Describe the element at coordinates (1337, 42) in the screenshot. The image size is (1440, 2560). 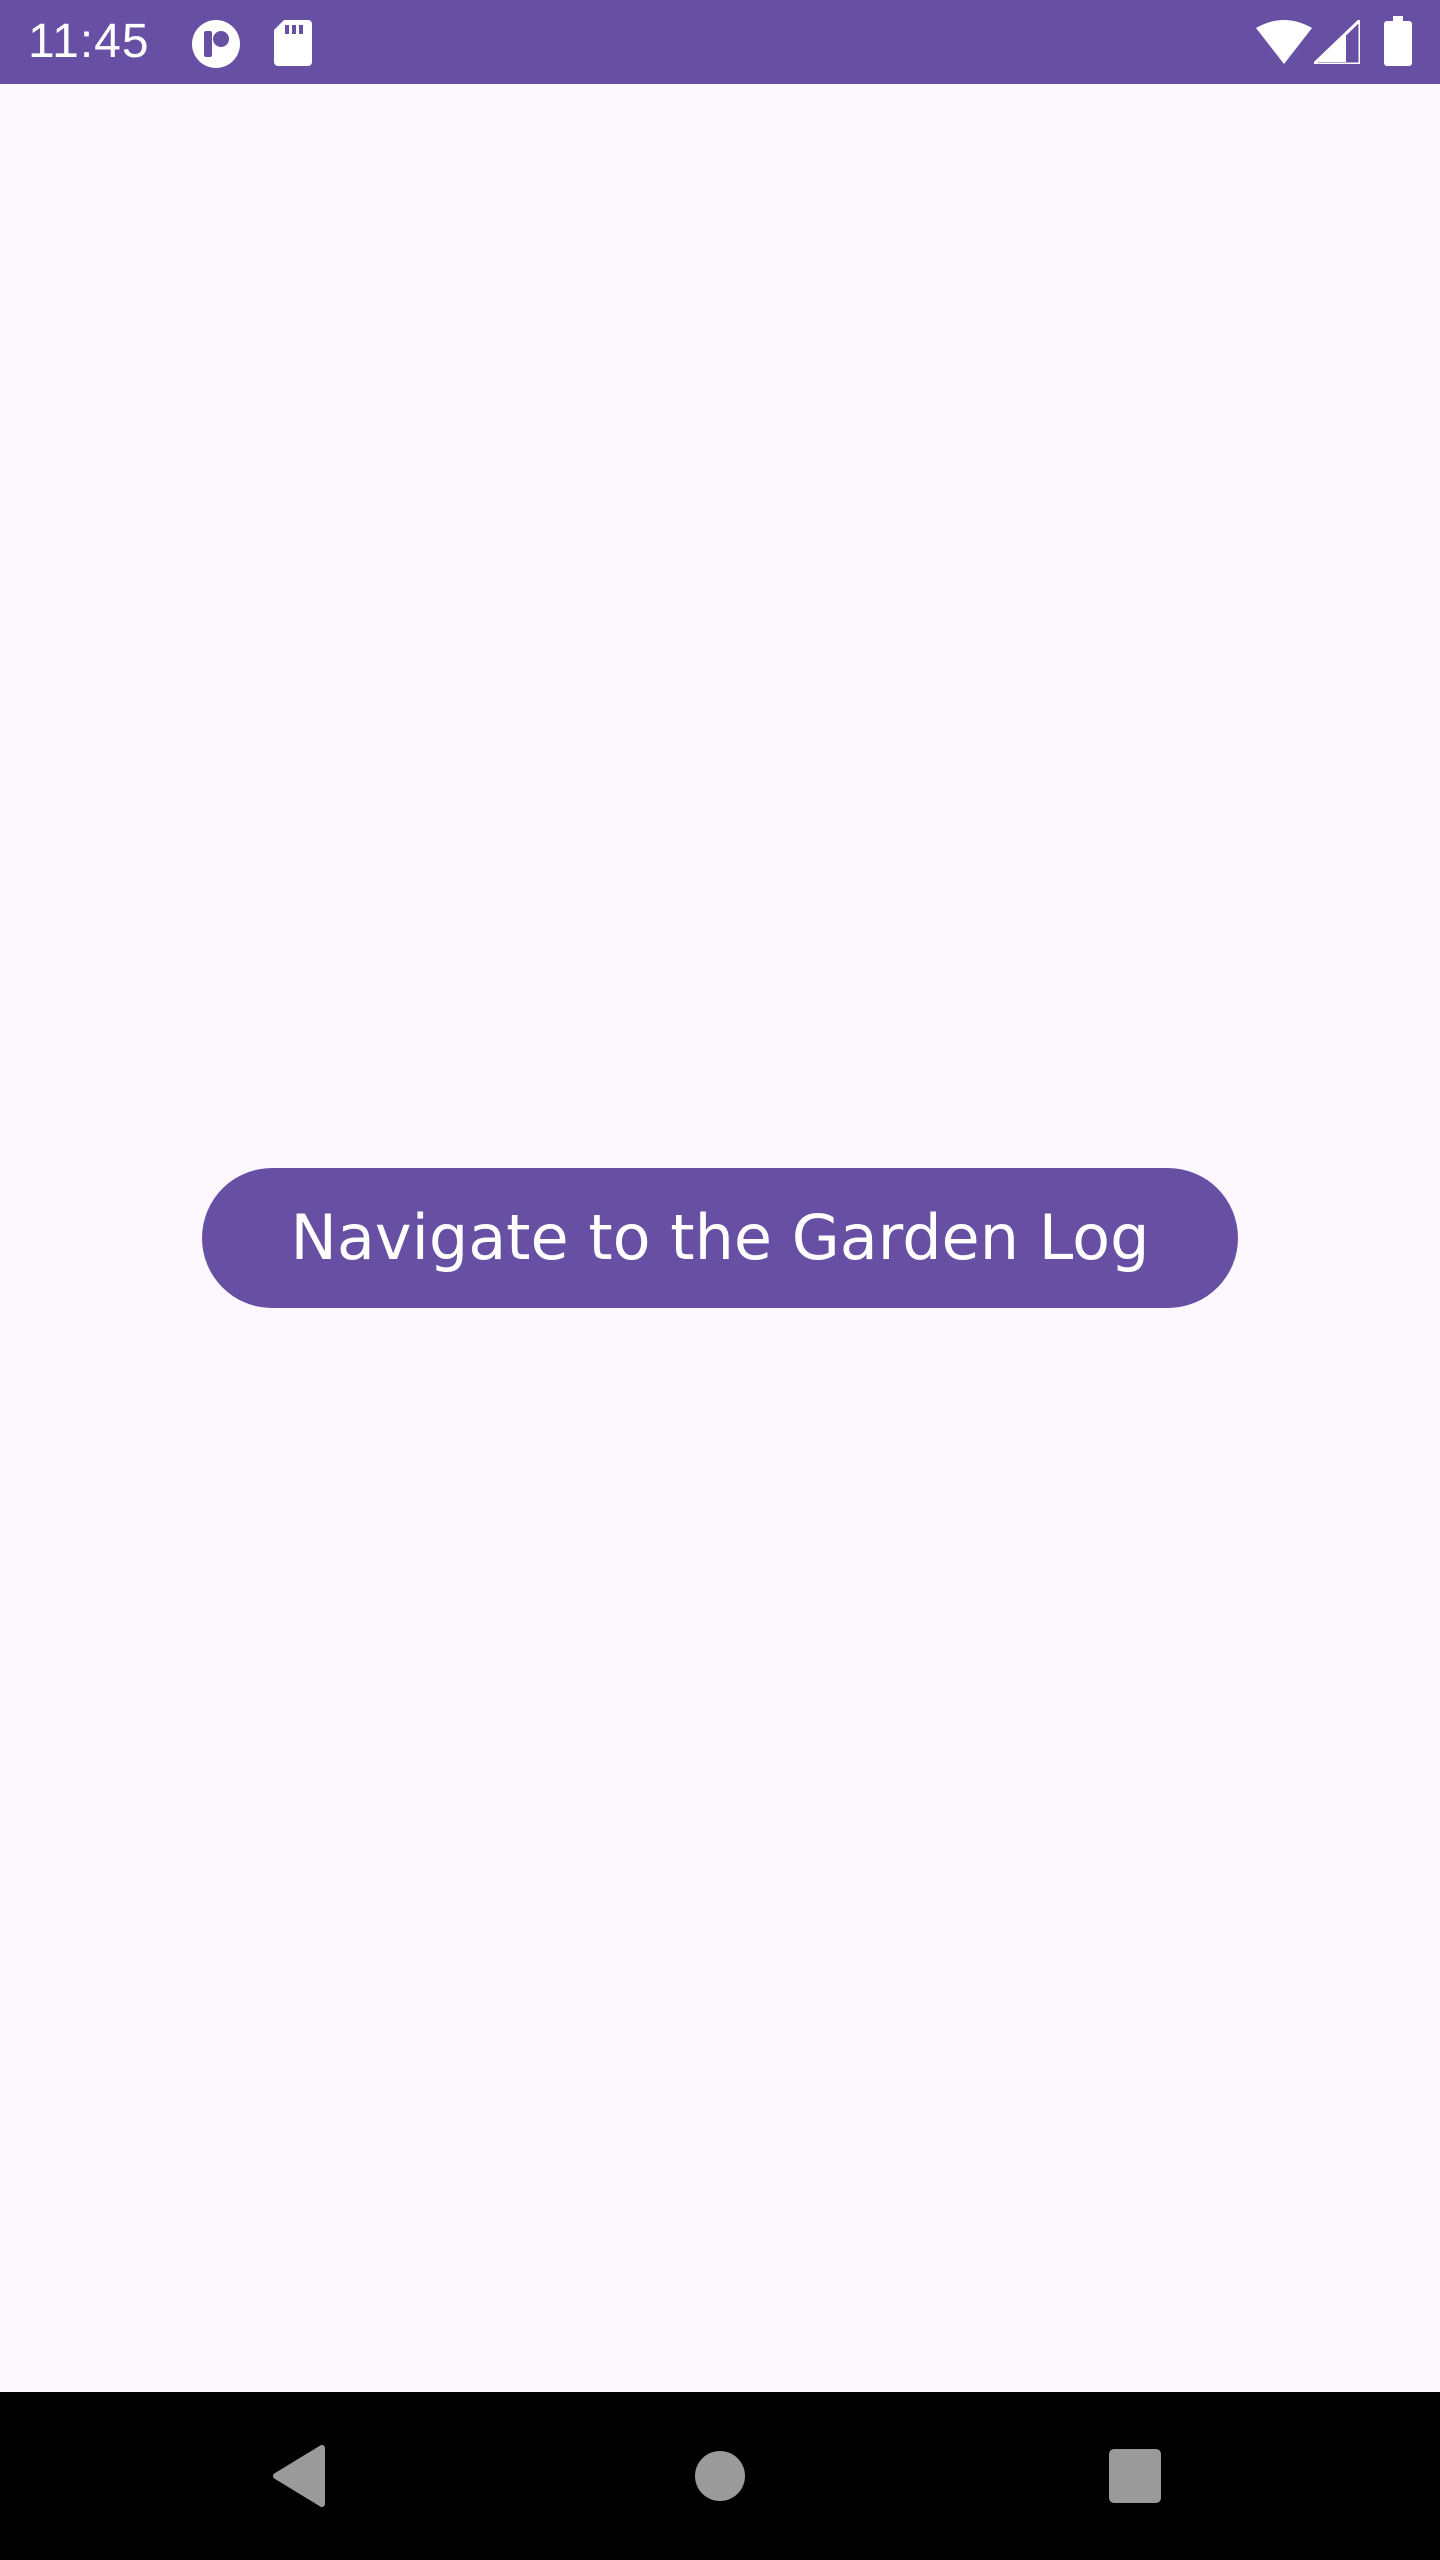
I see `cellular-signal-icon` at that location.